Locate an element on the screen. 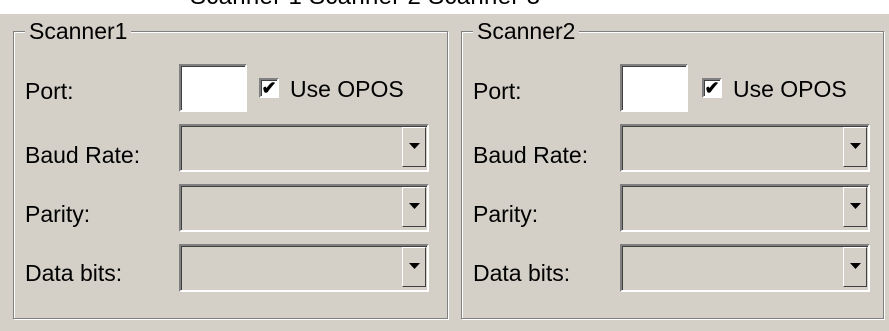 The image size is (889, 331). header-strip-cropped: Scanner 1 Scanner 2 Scanner 3 is located at coordinates (444, 7).